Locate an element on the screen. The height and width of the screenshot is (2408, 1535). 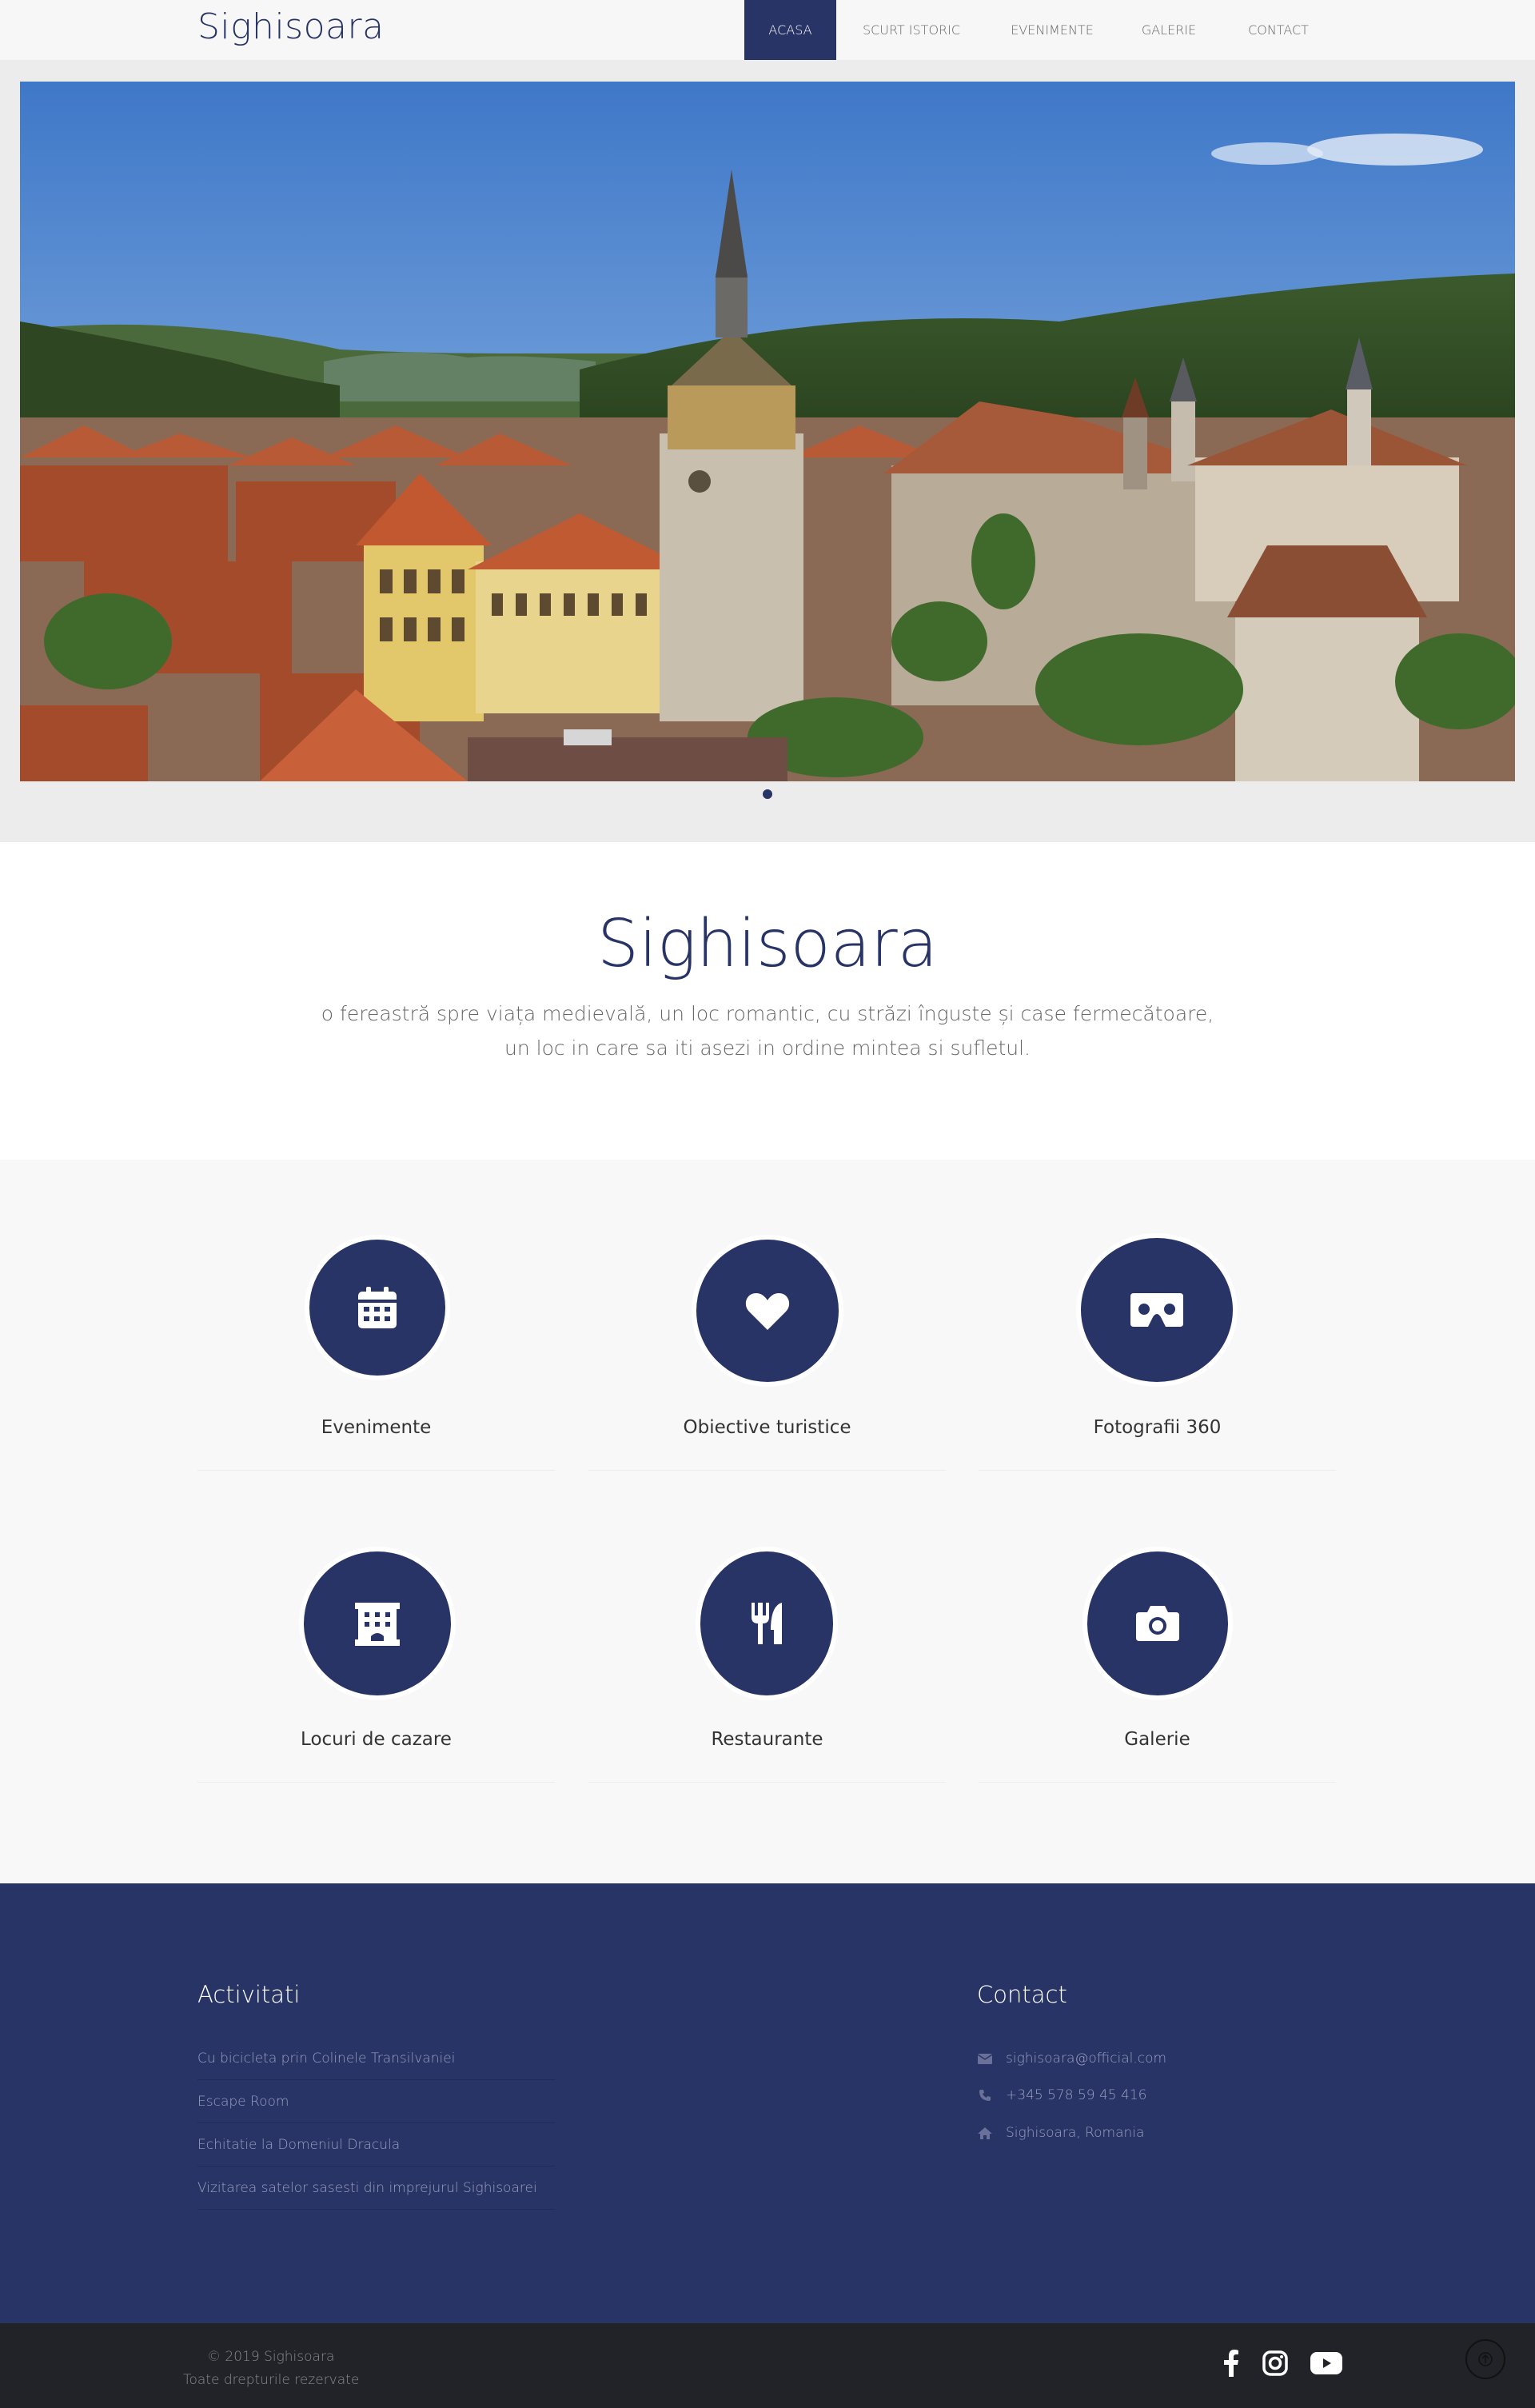
nav-evenimente: EVENIMENTE is located at coordinates (1052, 30).